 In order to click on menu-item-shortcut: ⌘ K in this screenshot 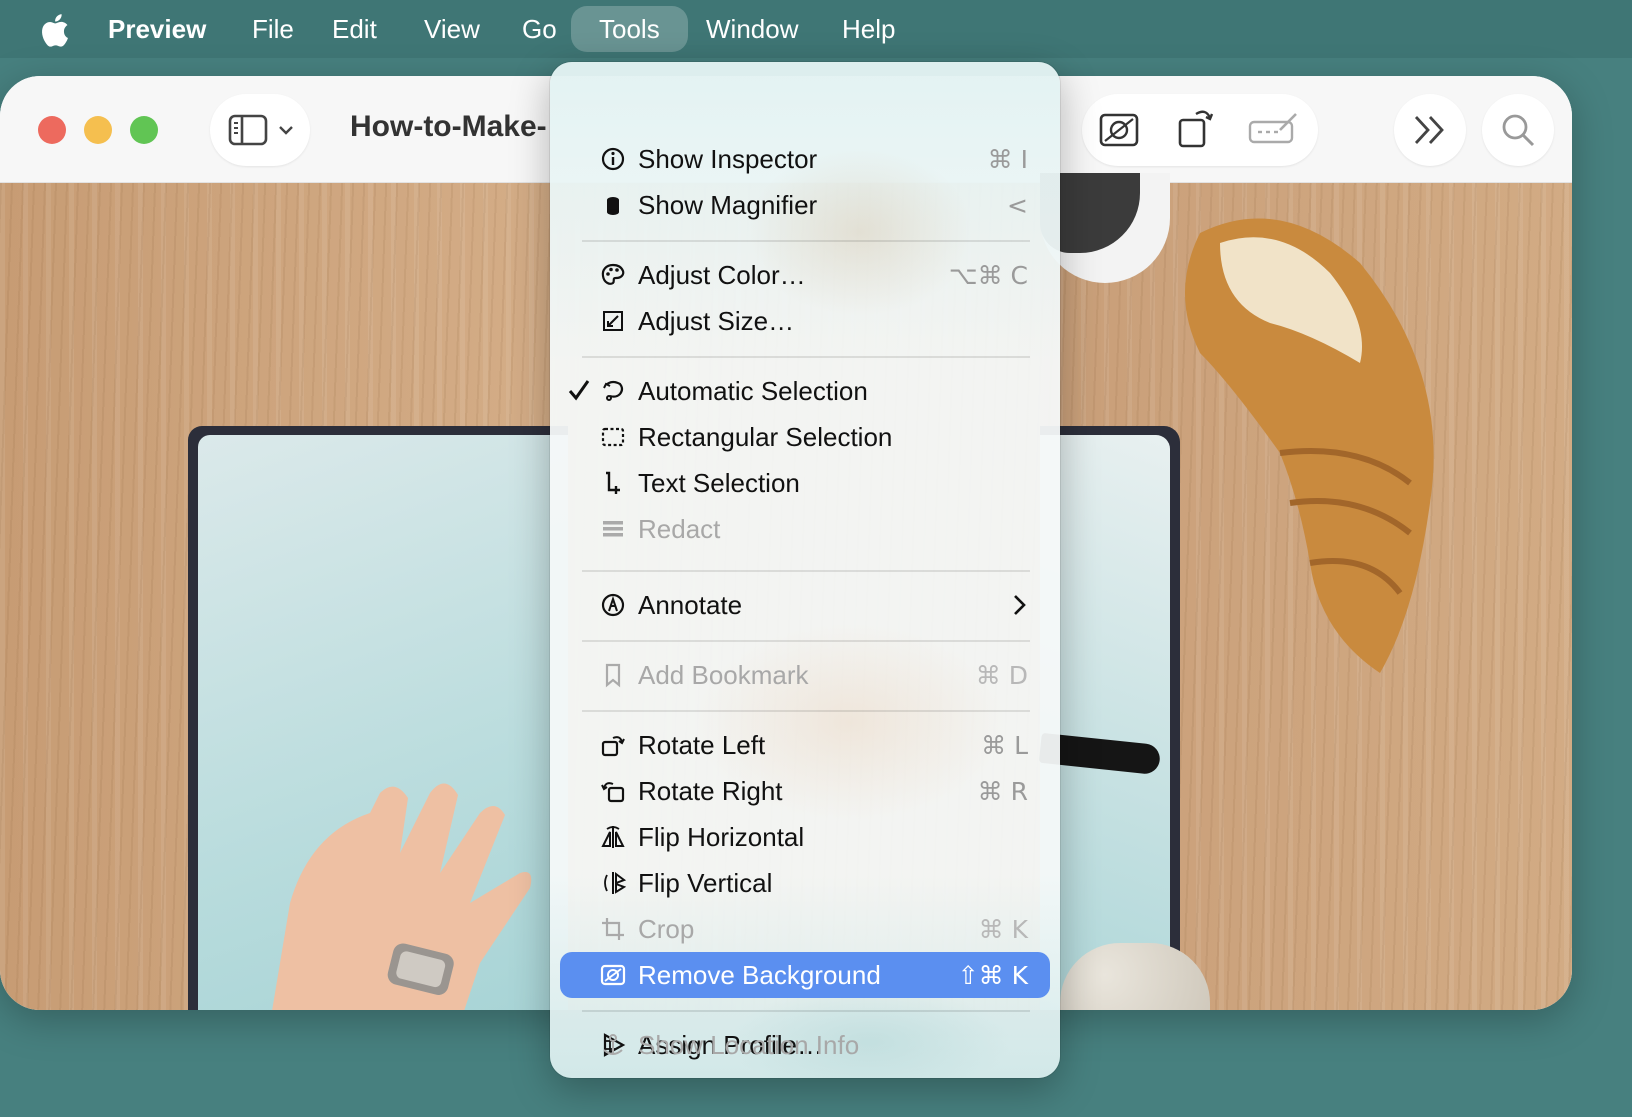, I will do `click(1003, 929)`.